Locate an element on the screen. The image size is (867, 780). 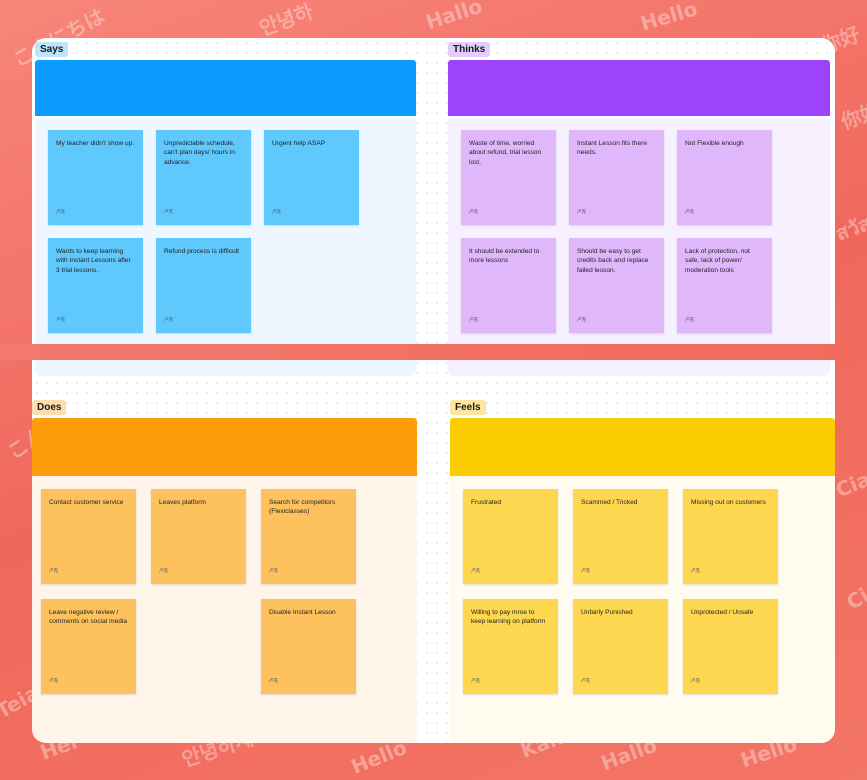
feels-label: Feels is located at coordinates (468, 407).